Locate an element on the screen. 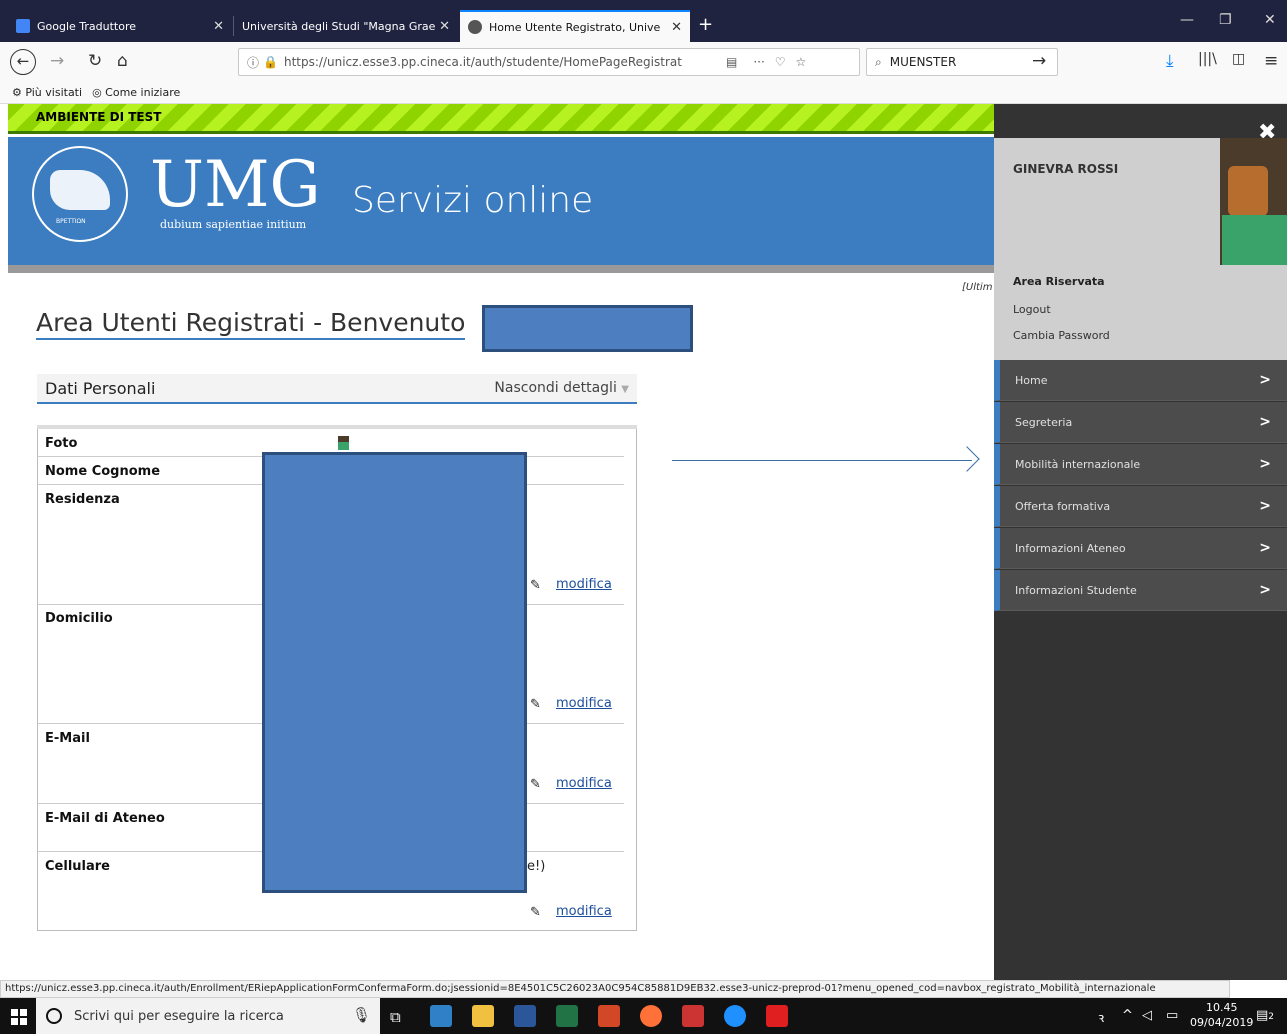 The image size is (1287, 1034). back-icon: ← is located at coordinates (23, 62).